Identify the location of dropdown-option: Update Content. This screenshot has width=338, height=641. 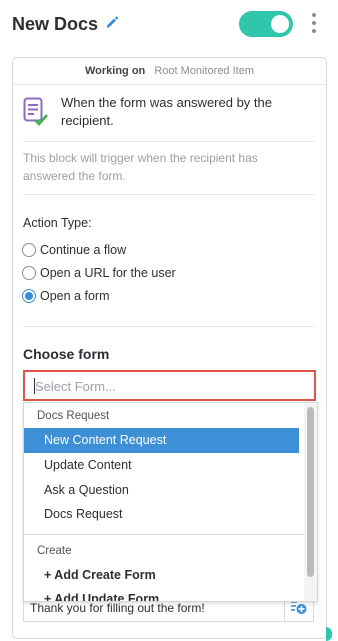
(161, 465).